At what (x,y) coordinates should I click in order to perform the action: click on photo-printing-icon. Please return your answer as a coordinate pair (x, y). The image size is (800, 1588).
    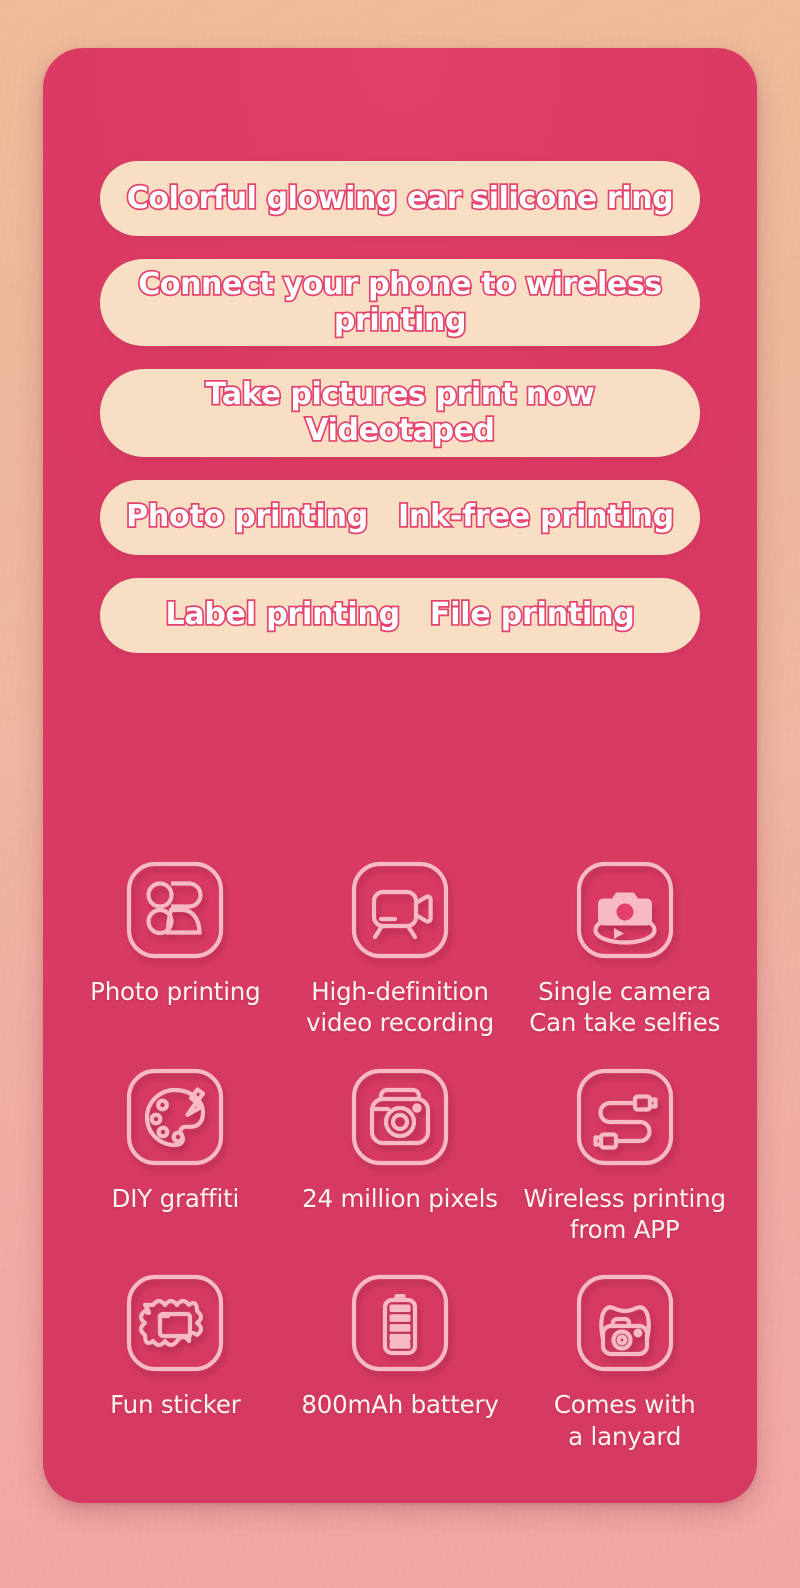
    Looking at the image, I should click on (175, 910).